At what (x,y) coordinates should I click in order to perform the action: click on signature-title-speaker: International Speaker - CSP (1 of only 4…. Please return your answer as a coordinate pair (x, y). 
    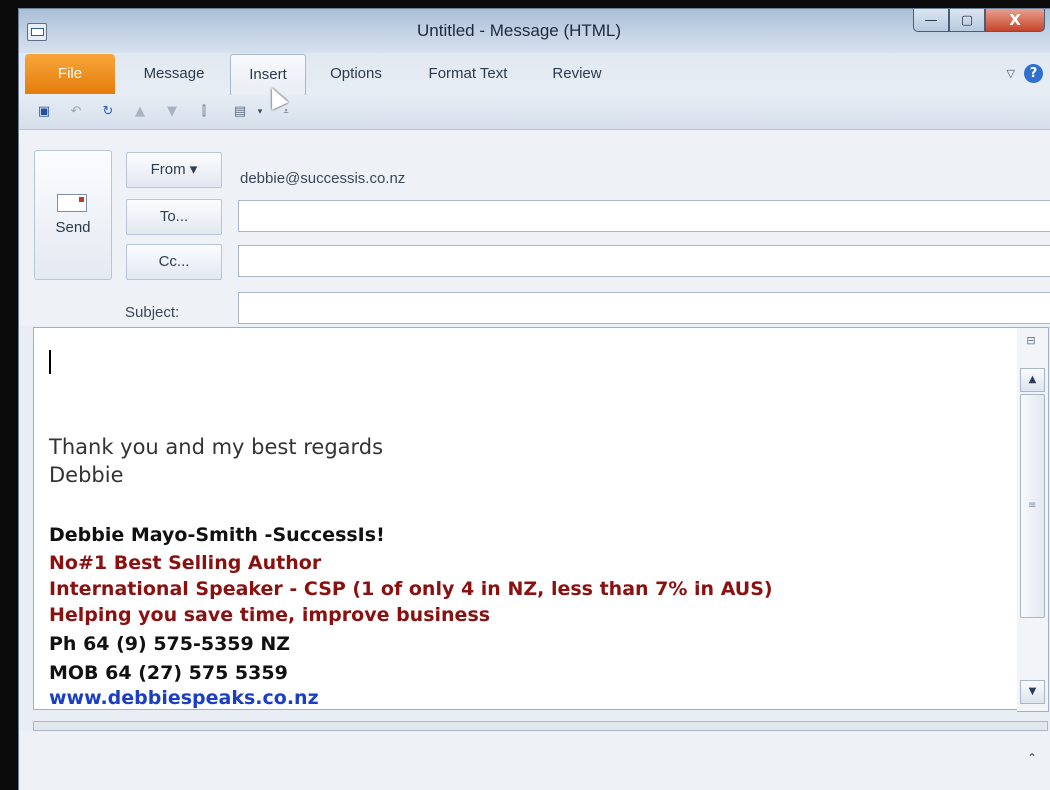
    Looking at the image, I should click on (411, 589).